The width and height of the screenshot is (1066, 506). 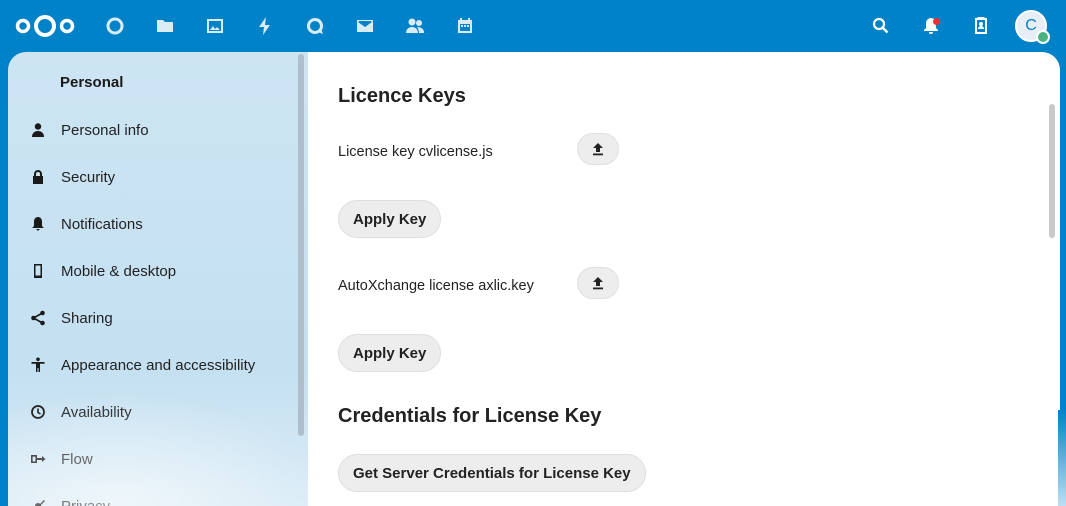 What do you see at coordinates (38, 365) in the screenshot?
I see `accessibility-icon` at bounding box center [38, 365].